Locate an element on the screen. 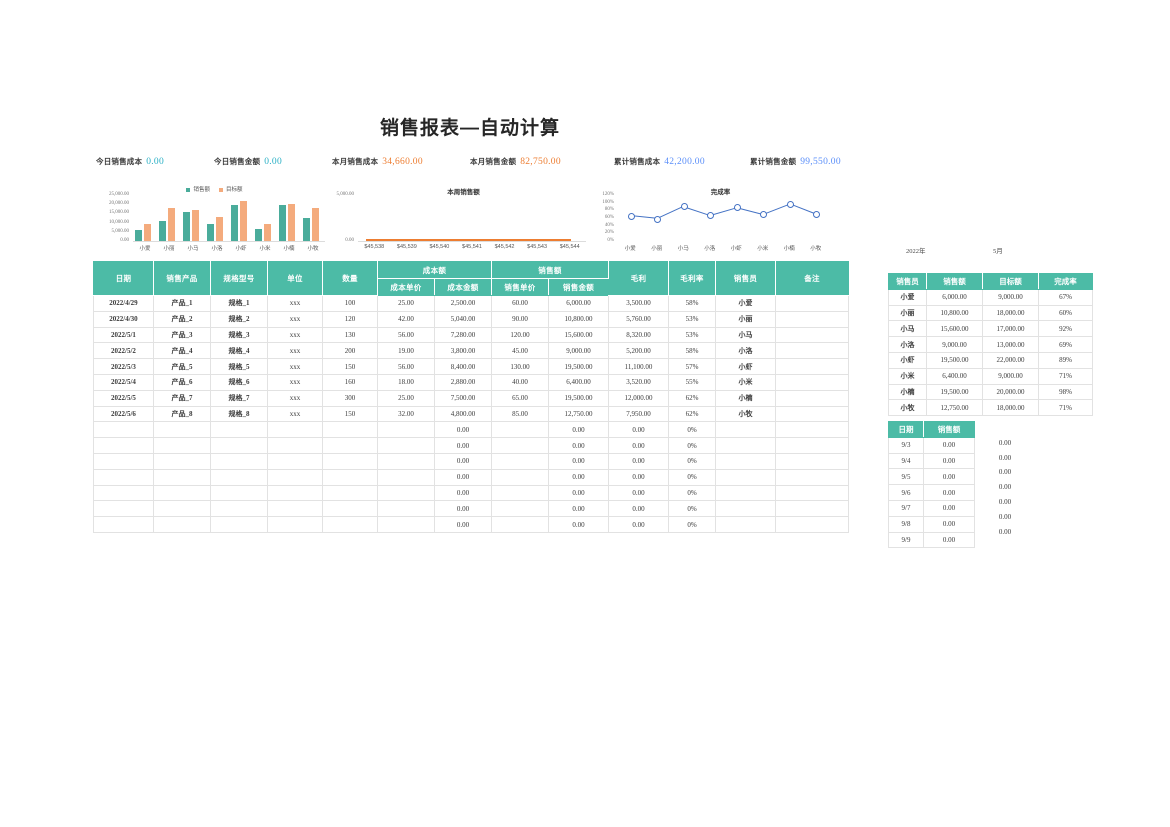  cell-salesperson: 小虾 is located at coordinates (745, 366).